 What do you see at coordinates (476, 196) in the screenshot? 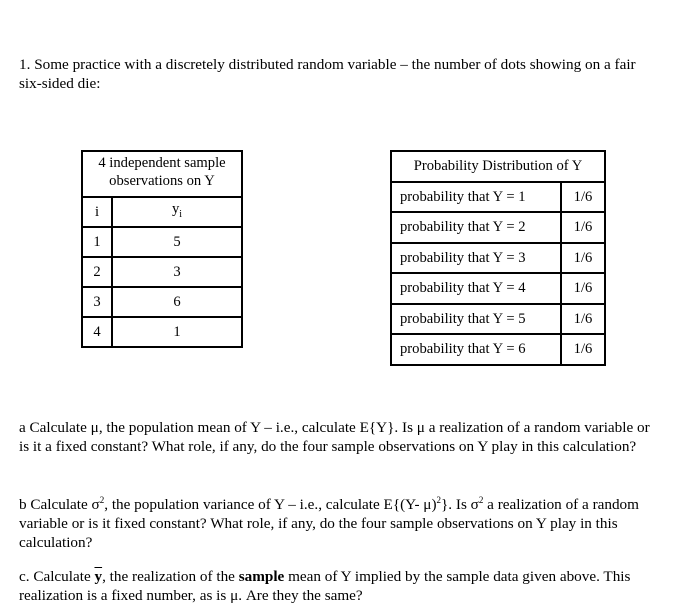
I see `probability-label: probability that Y = 1` at bounding box center [476, 196].